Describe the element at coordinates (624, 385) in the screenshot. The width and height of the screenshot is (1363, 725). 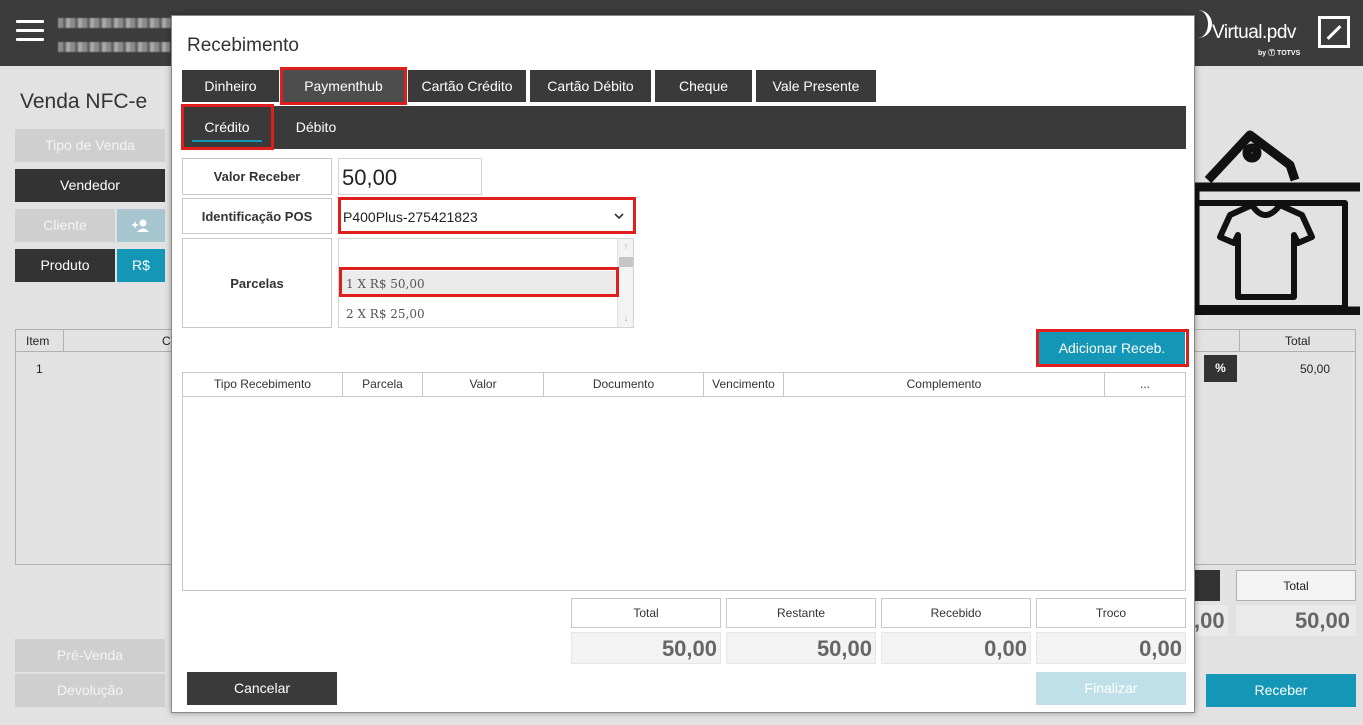
I see `col-documento: Documento` at that location.